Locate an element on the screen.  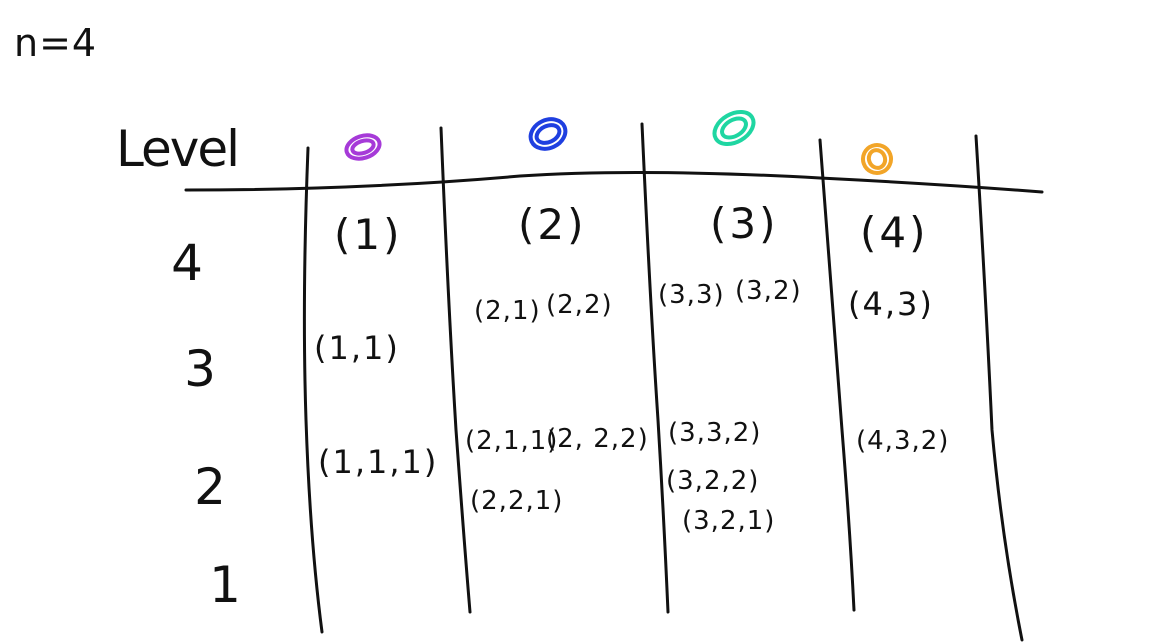
column-header-4: (4) is located at coordinates (894, 232).